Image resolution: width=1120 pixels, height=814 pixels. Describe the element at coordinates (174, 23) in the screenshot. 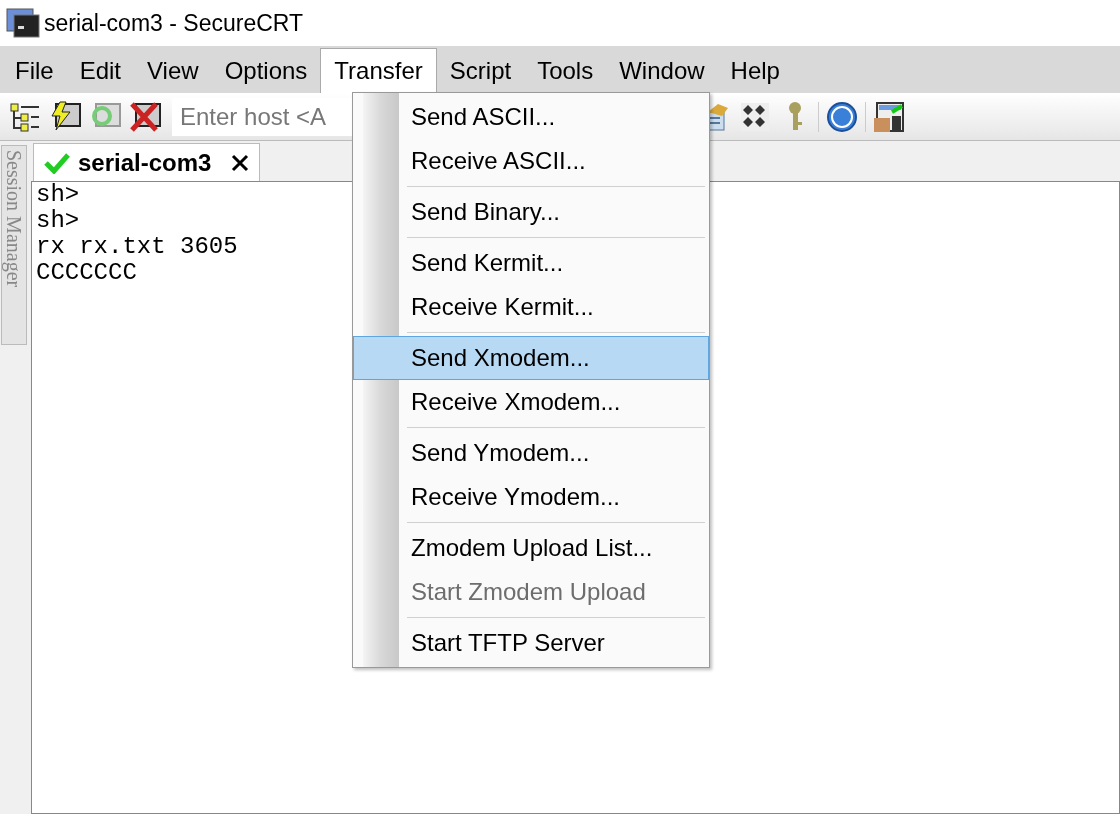

I see `window-title: serial-com3 - SecureCRT` at that location.